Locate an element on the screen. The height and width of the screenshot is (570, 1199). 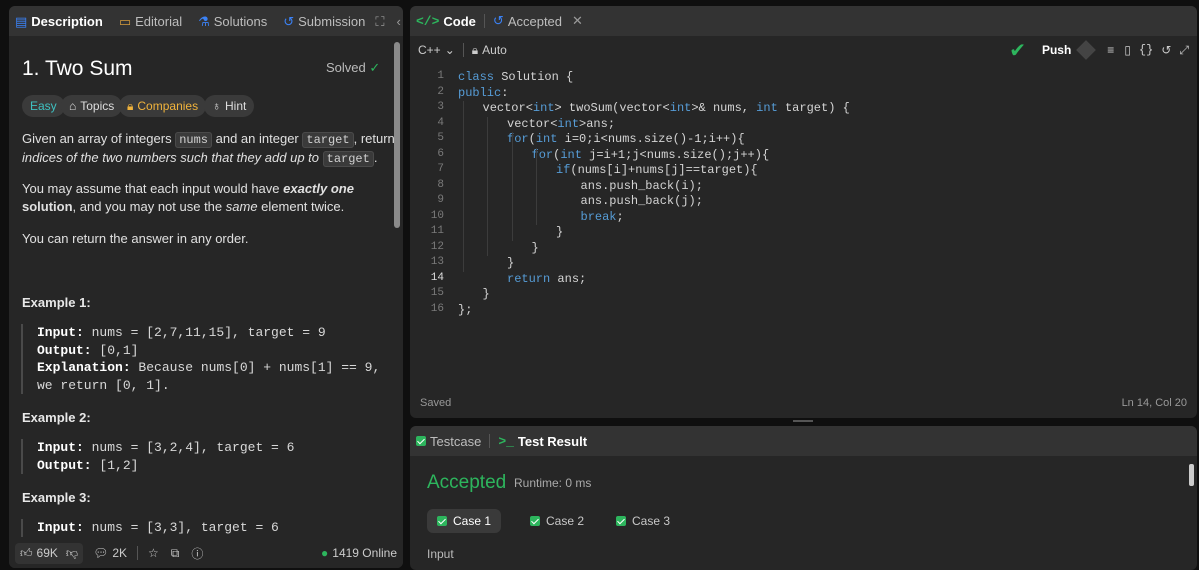
code-line: return ans; is located at coordinates (547, 278).